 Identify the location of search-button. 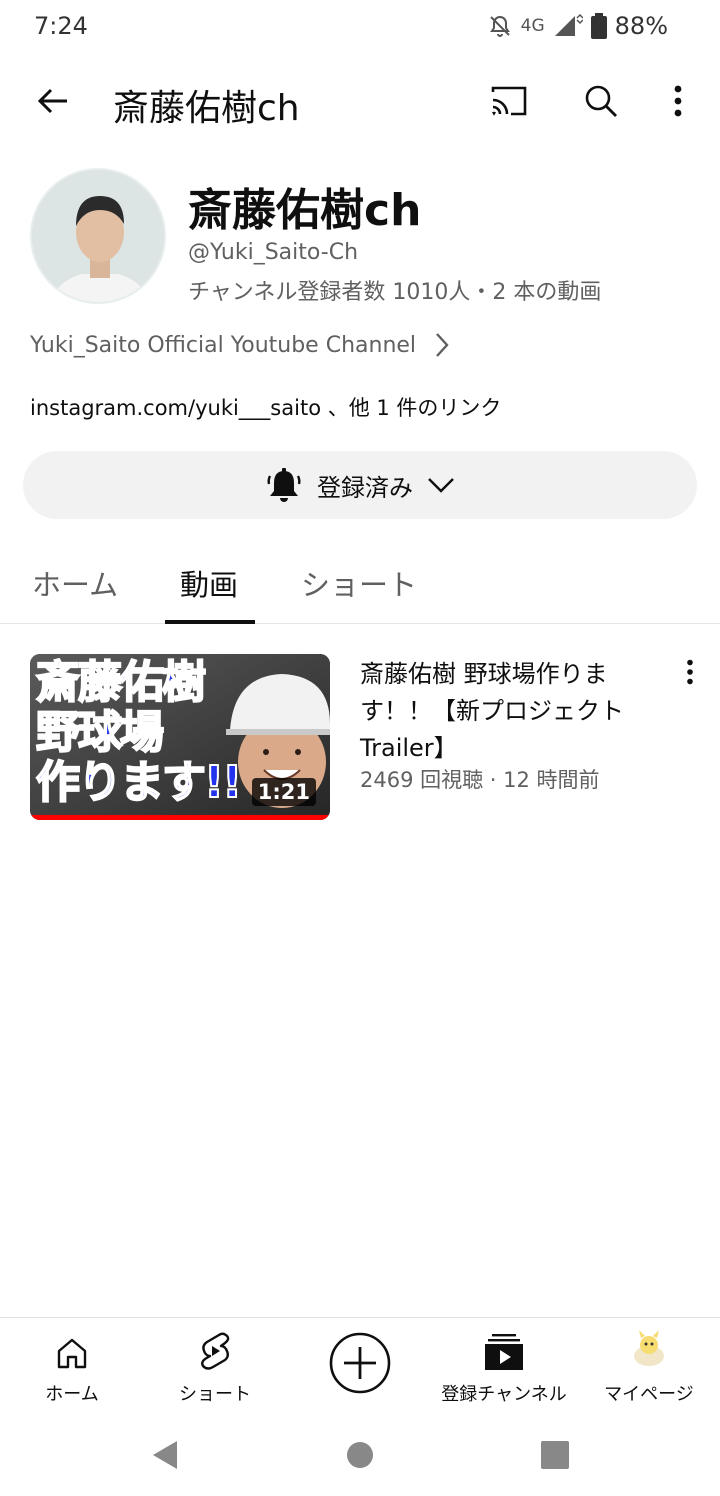
(601, 101).